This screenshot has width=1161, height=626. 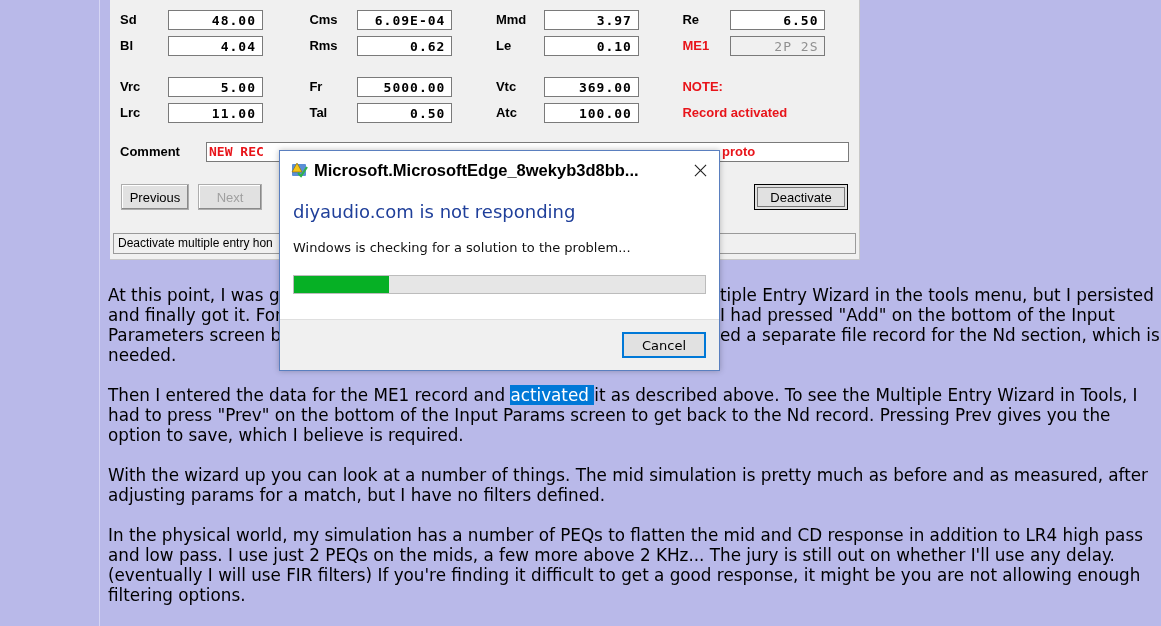 I want to click on parameter-label: Lrc, so click(x=131, y=113).